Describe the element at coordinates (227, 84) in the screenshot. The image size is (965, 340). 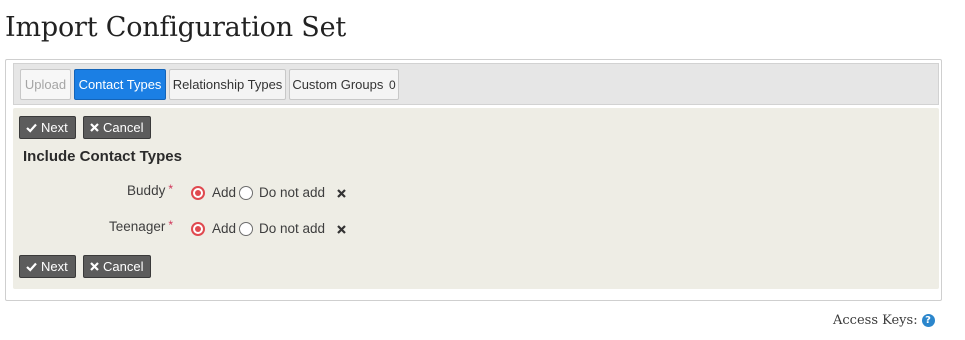
I see `tab-relationship-types: Relationship Types` at that location.